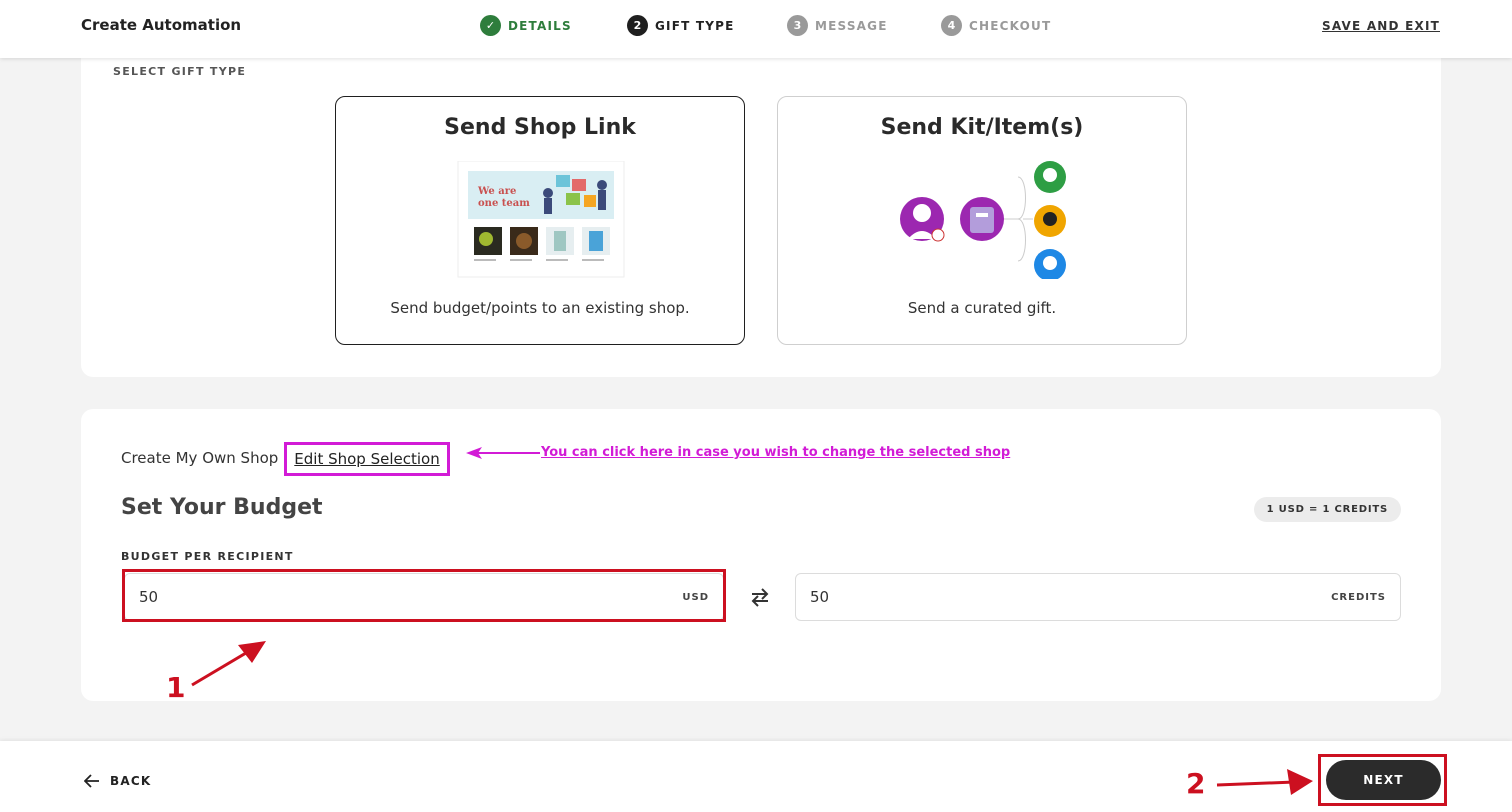  I want to click on credits-budget-input, so click(1040, 597).